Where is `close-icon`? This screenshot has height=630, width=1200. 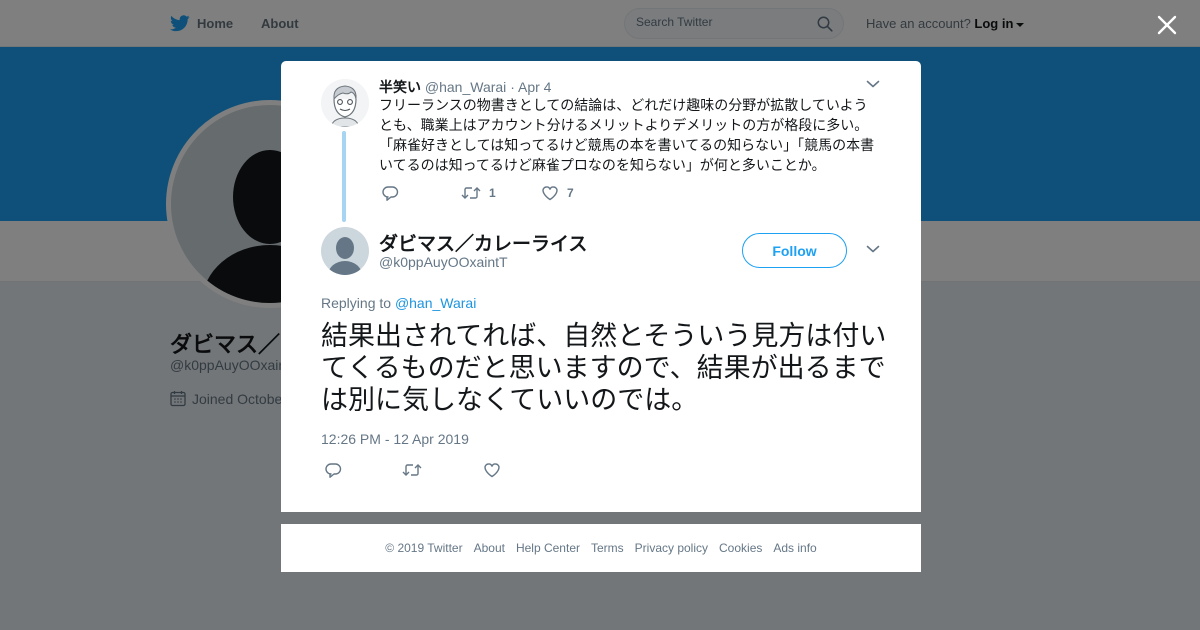
close-icon is located at coordinates (1167, 25).